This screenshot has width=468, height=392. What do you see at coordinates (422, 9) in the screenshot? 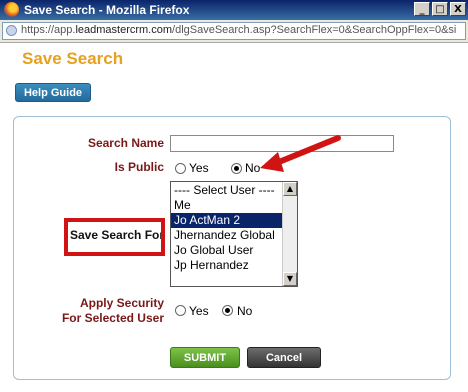
I see `minimize-button: _` at bounding box center [422, 9].